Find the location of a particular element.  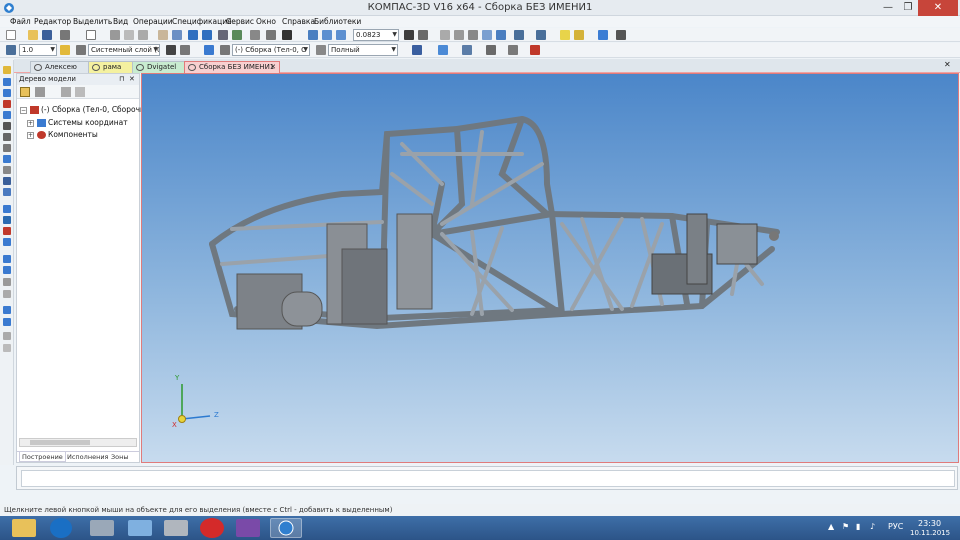

view-wire-icon is located at coordinates (445, 35).